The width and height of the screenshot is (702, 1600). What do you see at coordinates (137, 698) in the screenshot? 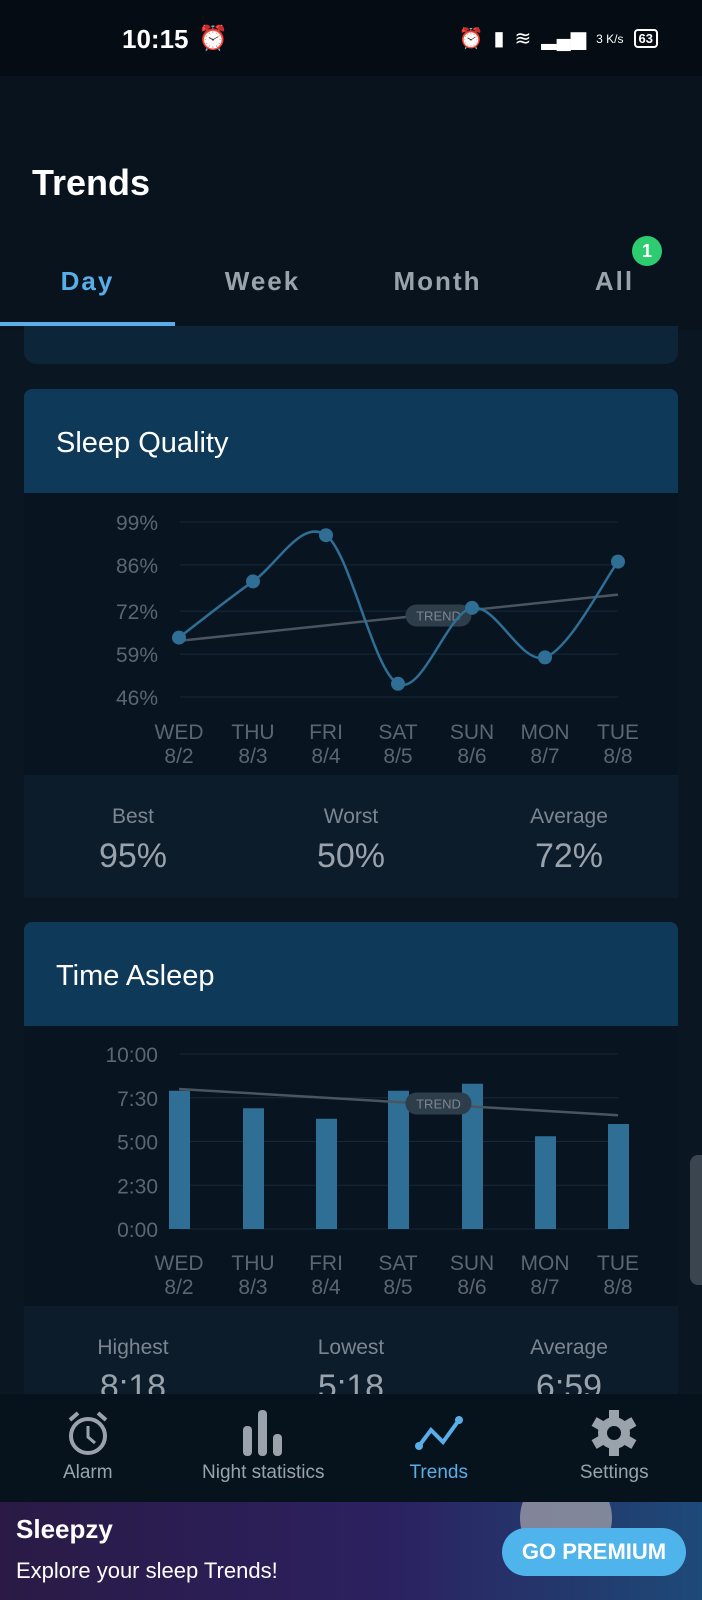
I see `y-tick-label: 46%` at bounding box center [137, 698].